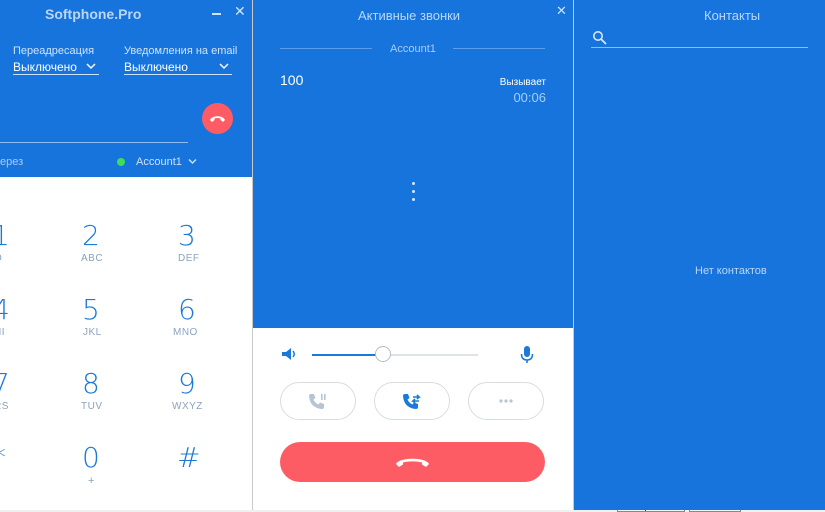  I want to click on key-letters: JKL, so click(92, 332).